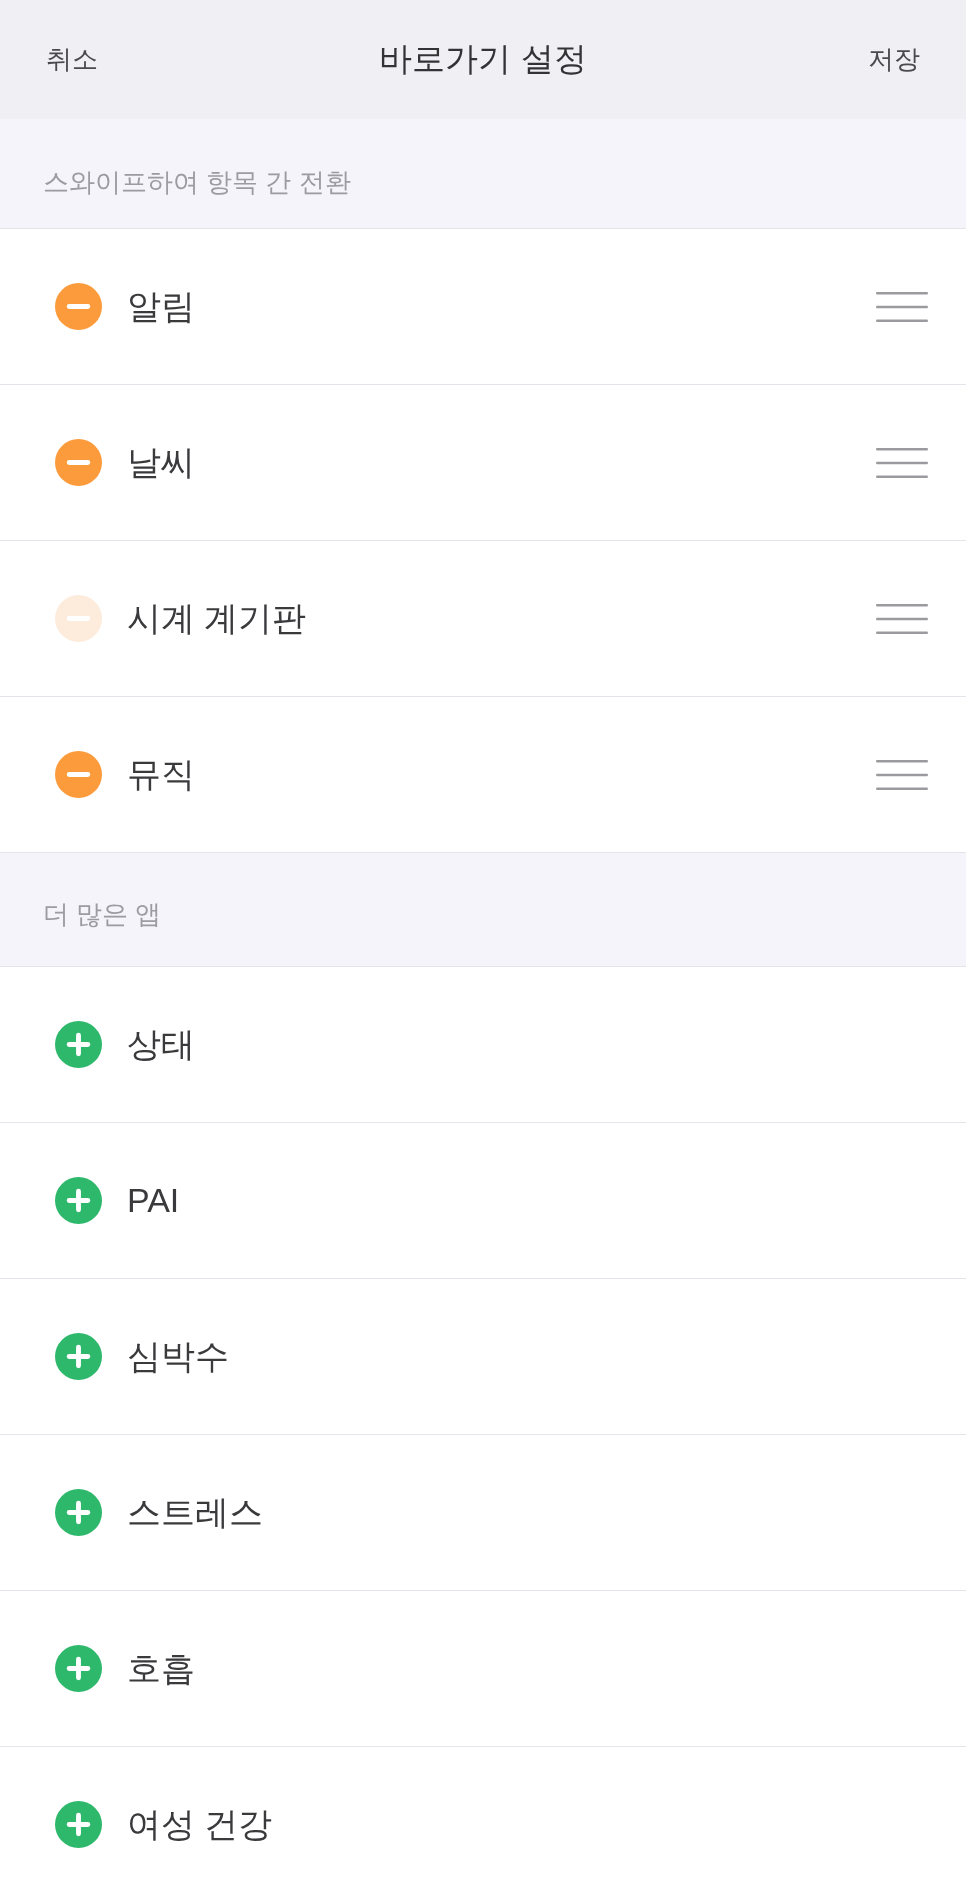 This screenshot has width=966, height=1902. Describe the element at coordinates (200, 1824) in the screenshot. I see `shortcut-label: 여성 건강` at that location.